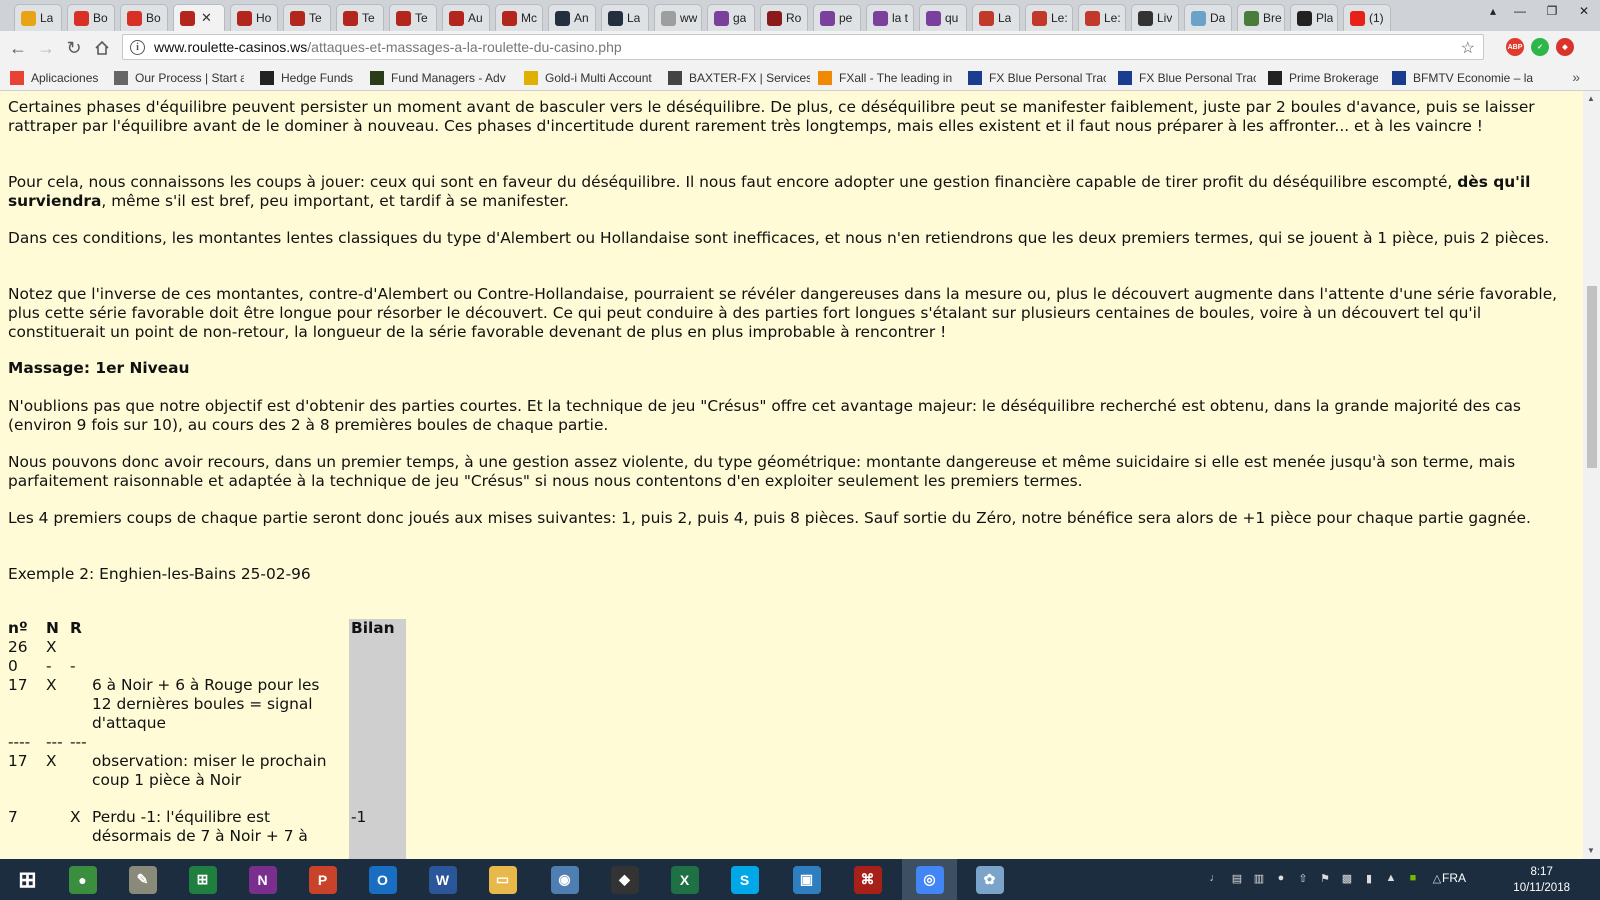 The image size is (1600, 900). I want to click on browser-tab: ww, so click(678, 17).